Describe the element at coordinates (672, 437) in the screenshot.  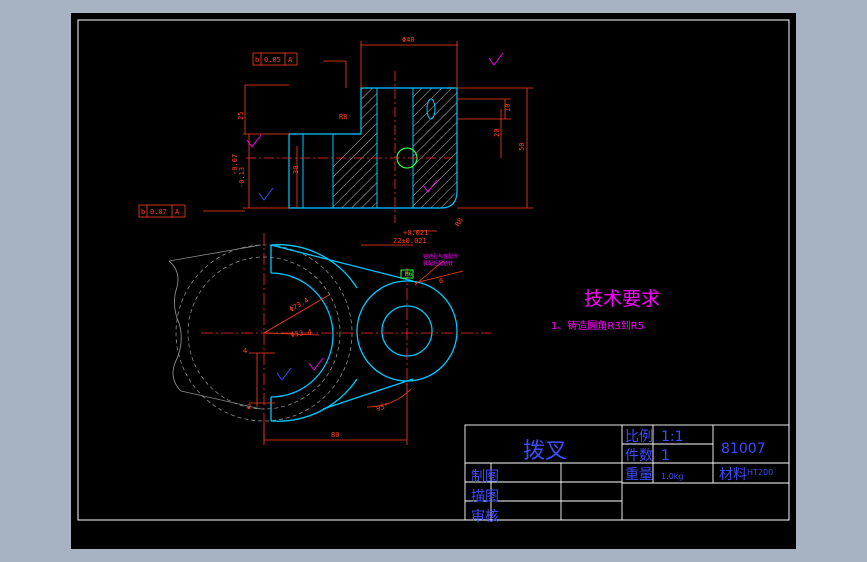
I see `scale-value: 1:1` at that location.